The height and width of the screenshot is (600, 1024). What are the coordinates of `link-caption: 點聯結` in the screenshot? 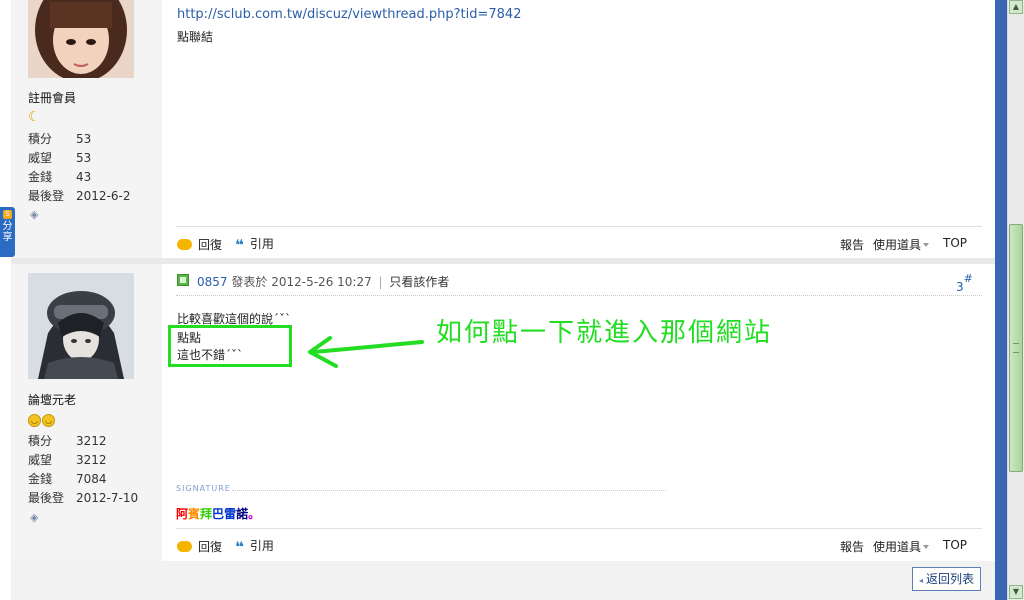 It's located at (195, 37).